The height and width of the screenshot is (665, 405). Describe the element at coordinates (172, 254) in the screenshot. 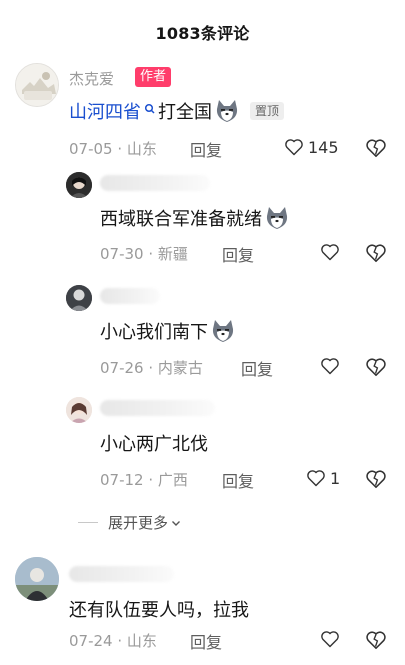

I see `reply-location: 新疆` at that location.